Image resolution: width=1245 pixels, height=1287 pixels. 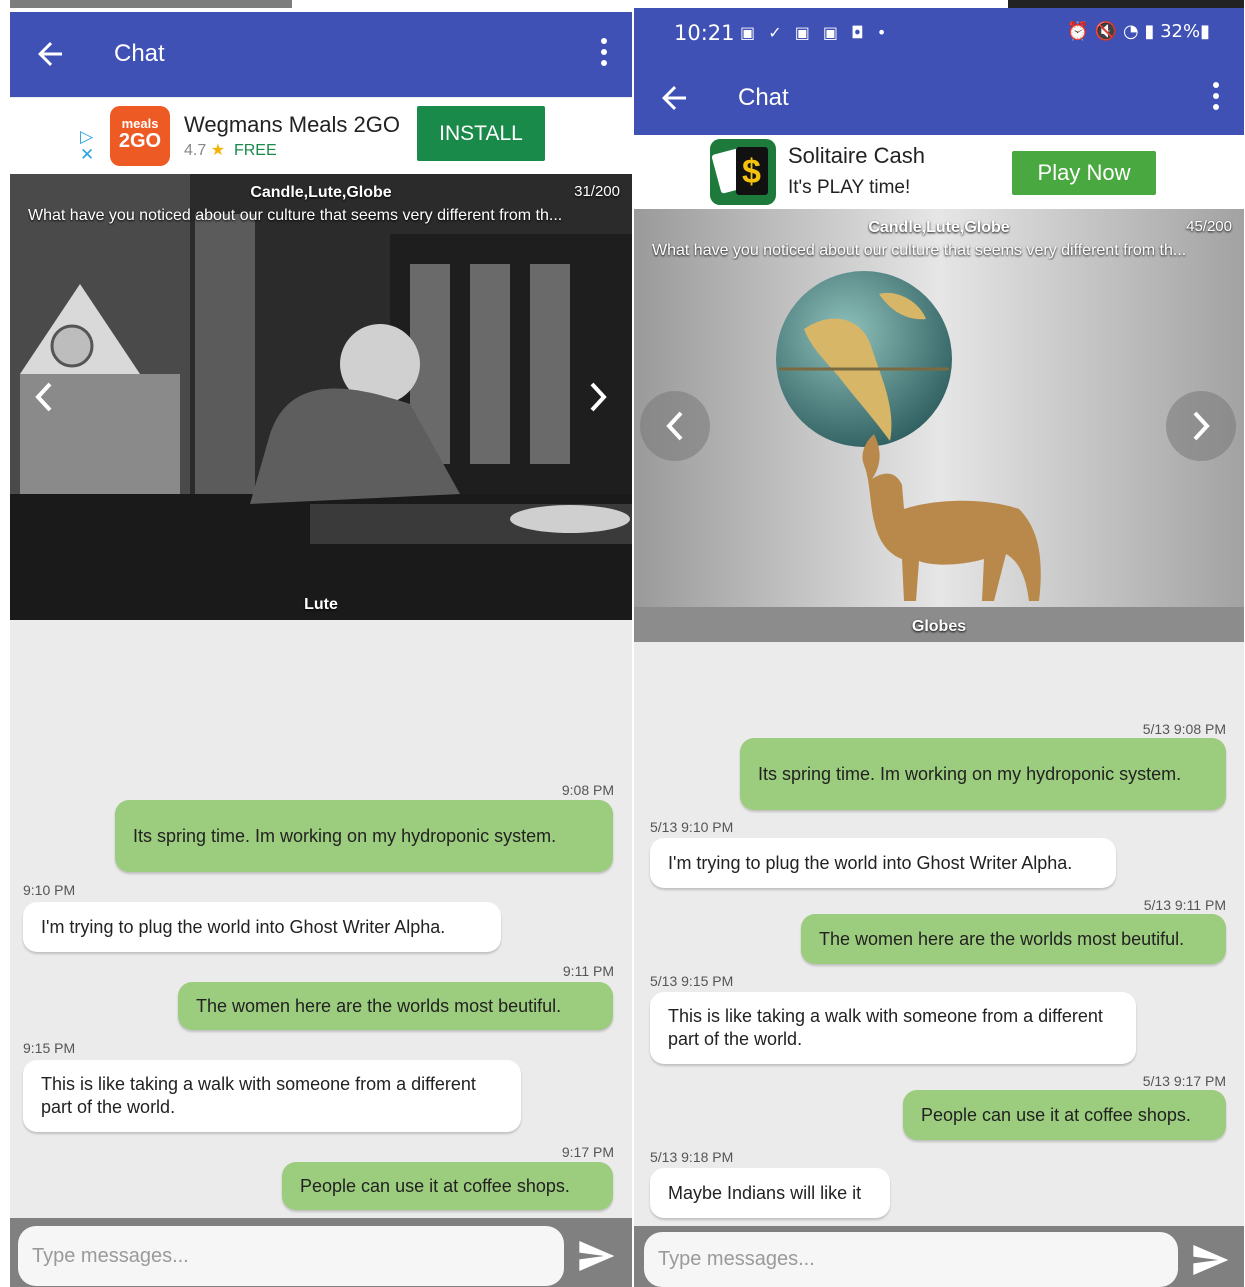 What do you see at coordinates (49, 890) in the screenshot?
I see `message-timestamp: 9:10 PM` at bounding box center [49, 890].